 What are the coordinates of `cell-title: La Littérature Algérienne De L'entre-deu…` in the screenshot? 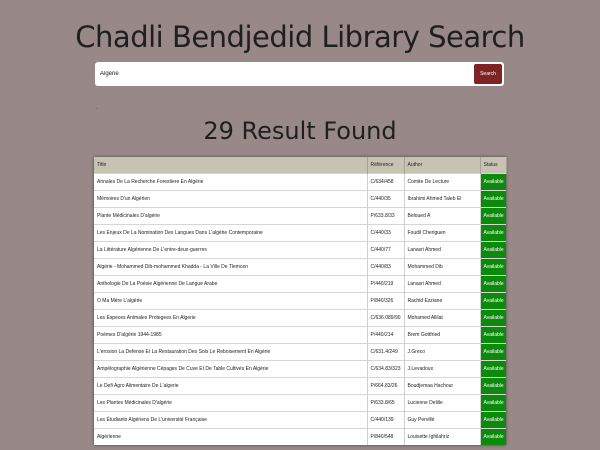 It's located at (231, 249).